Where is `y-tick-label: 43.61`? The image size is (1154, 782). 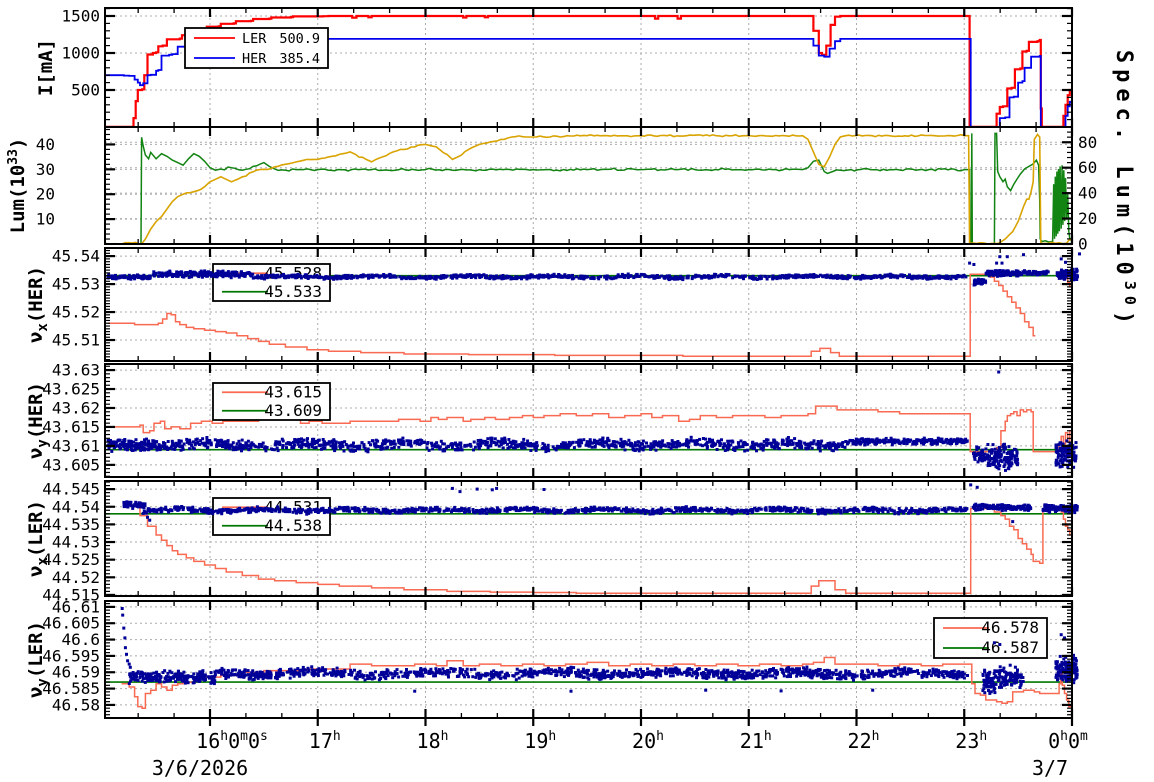
y-tick-label: 43.61 is located at coordinates (76, 445).